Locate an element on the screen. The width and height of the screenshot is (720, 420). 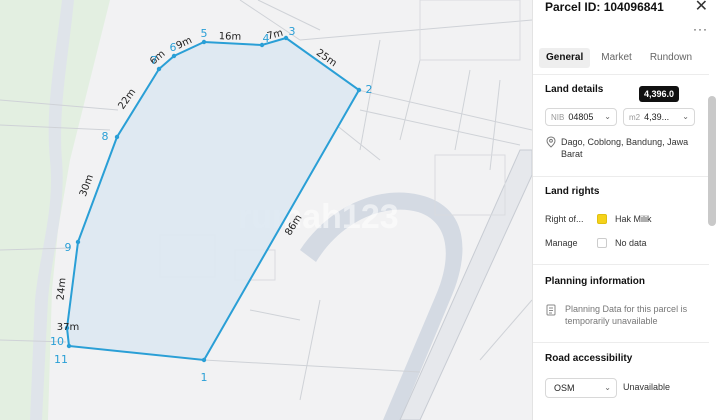
road-accessibility-title: Road accessibility is located at coordinates (589, 358).